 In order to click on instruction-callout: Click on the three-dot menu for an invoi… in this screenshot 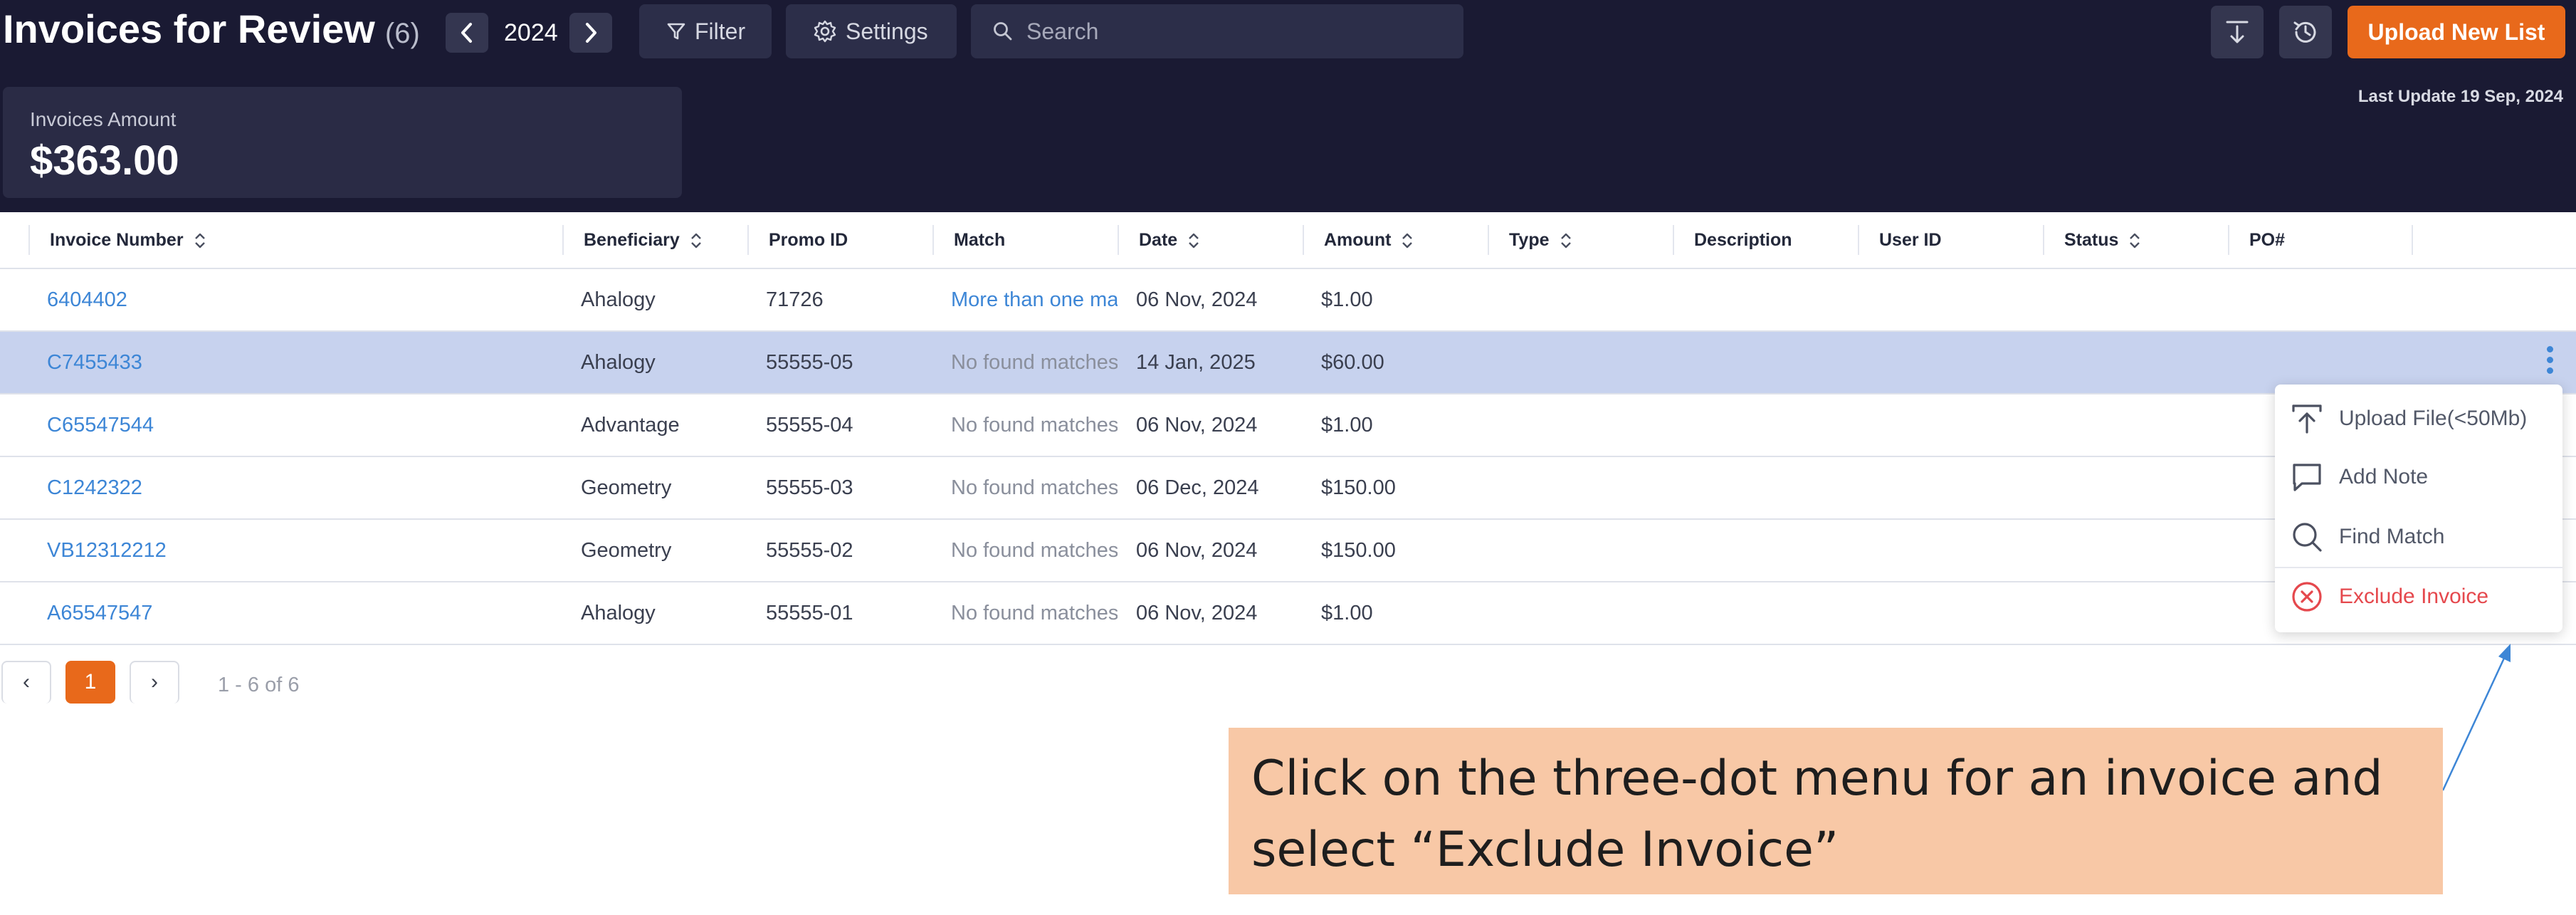, I will do `click(1836, 811)`.